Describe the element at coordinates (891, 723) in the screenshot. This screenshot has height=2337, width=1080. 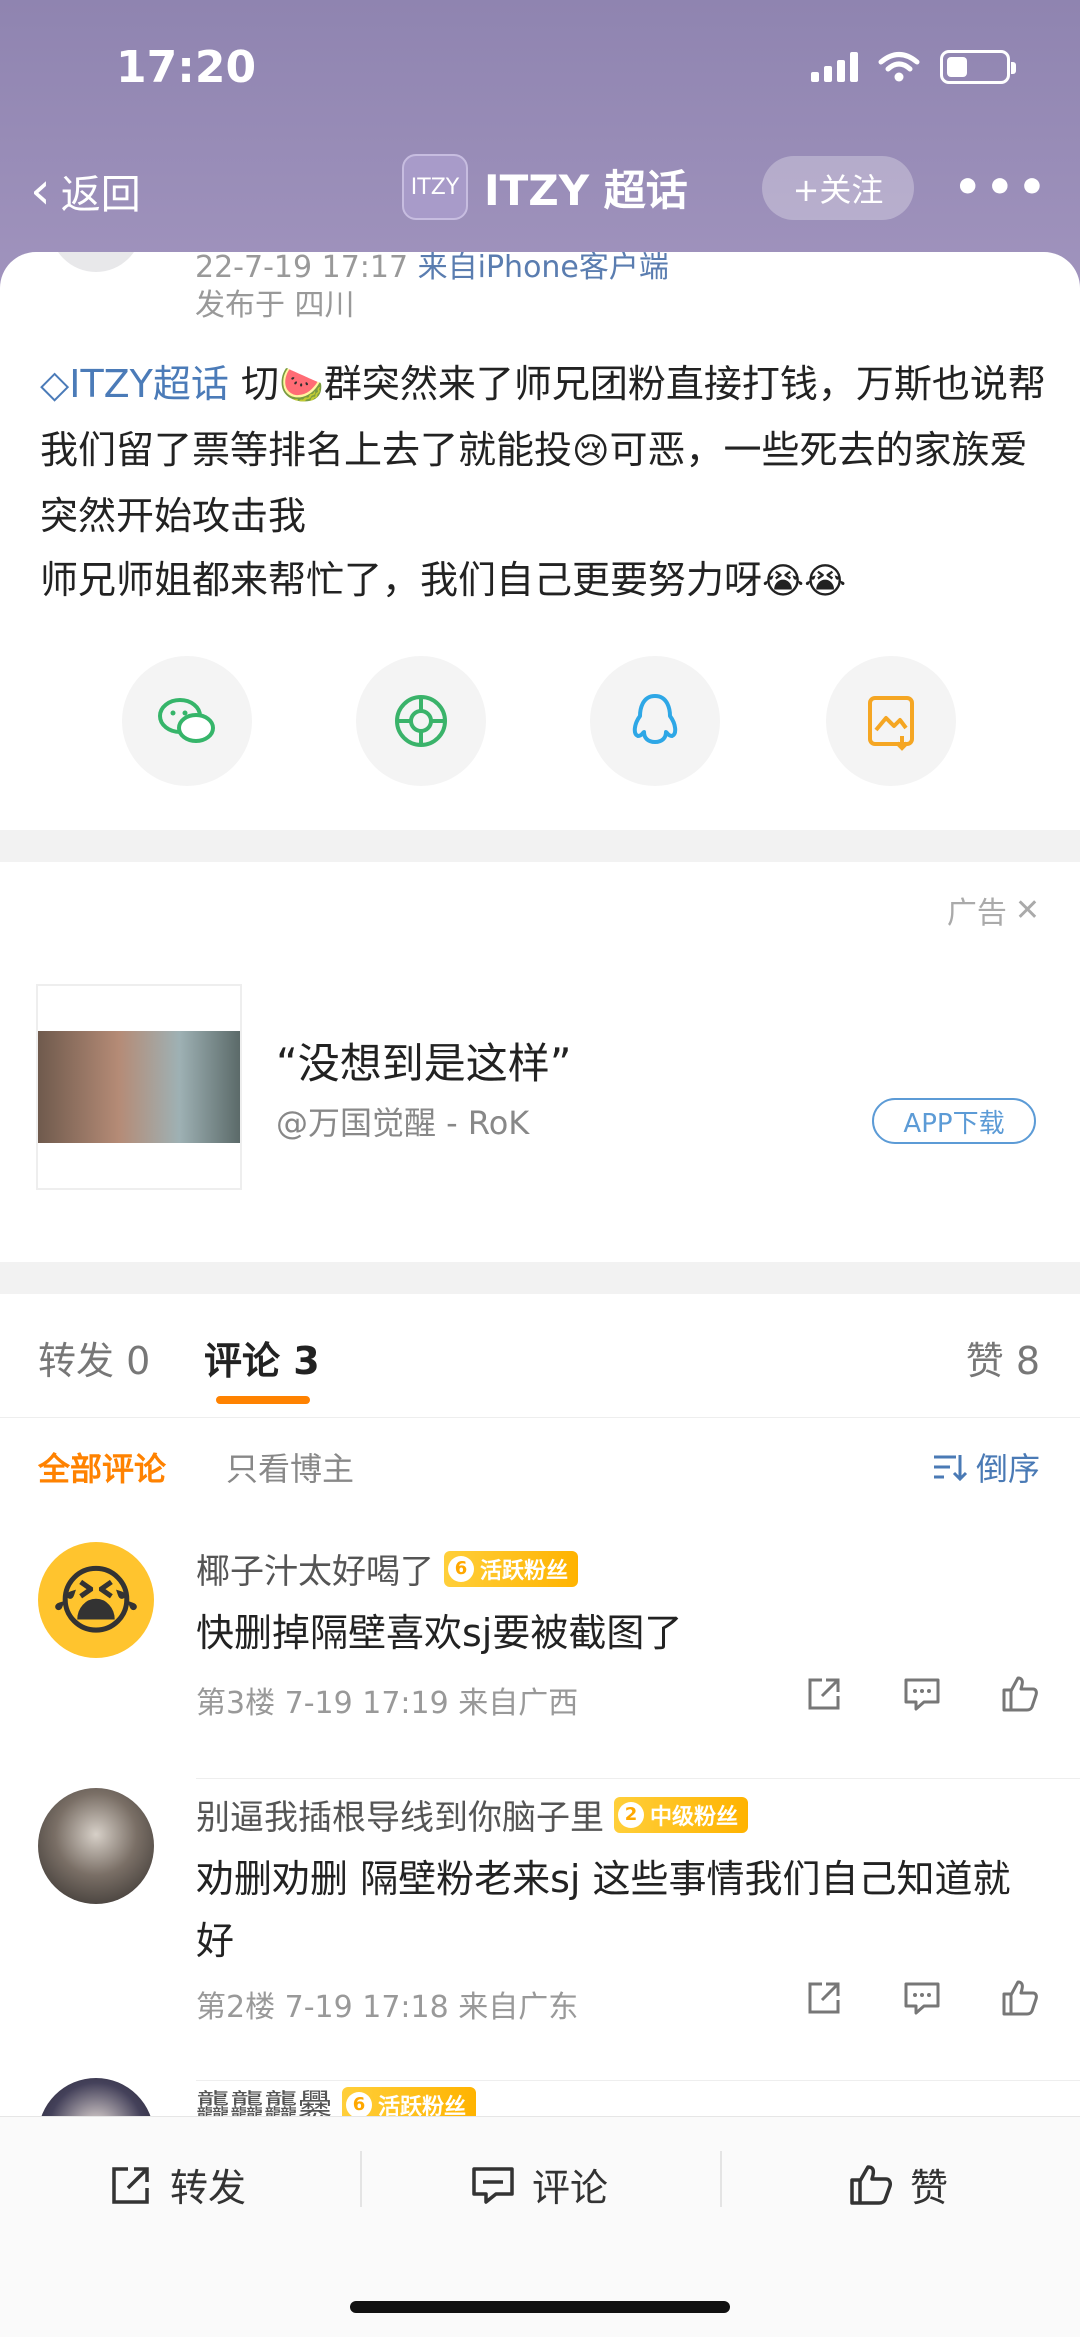
I see `image-download-icon` at that location.